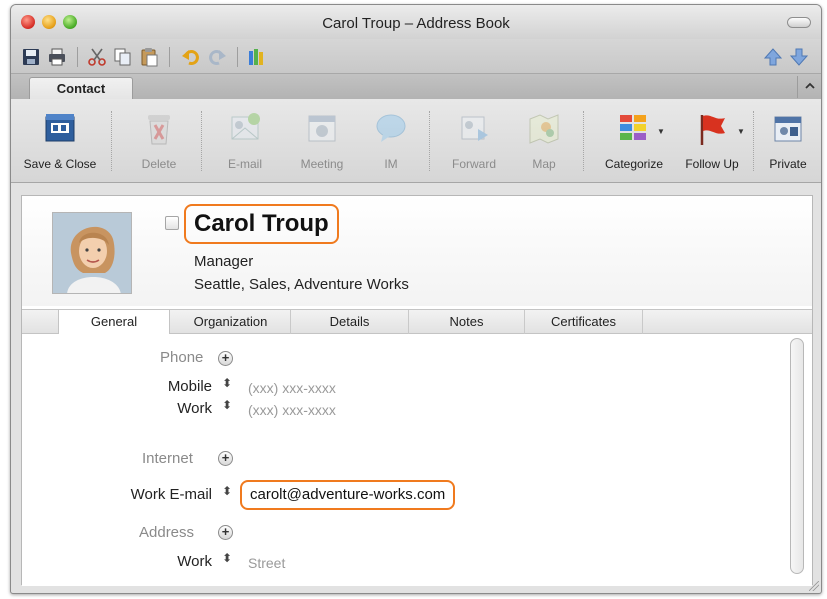  What do you see at coordinates (257, 57) in the screenshot?
I see `address-book-icon` at bounding box center [257, 57].